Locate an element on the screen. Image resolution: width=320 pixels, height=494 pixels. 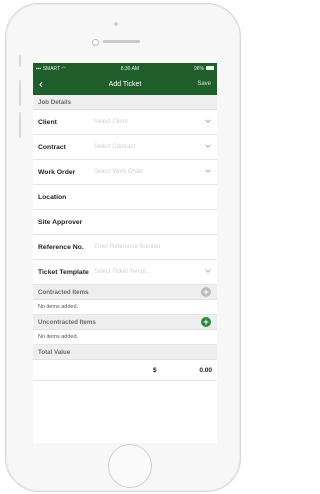
work-order-placeholder: Select Work Order is located at coordinates (119, 172).